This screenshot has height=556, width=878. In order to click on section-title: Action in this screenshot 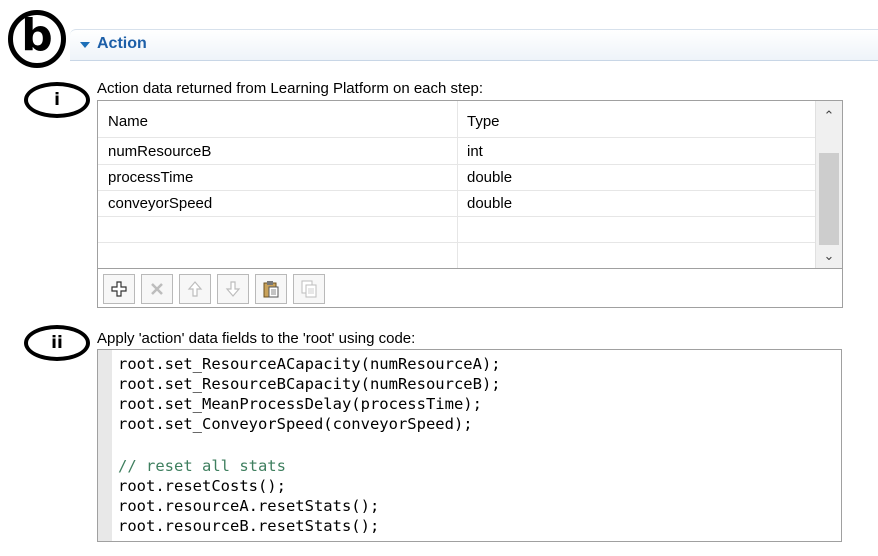, I will do `click(122, 43)`.